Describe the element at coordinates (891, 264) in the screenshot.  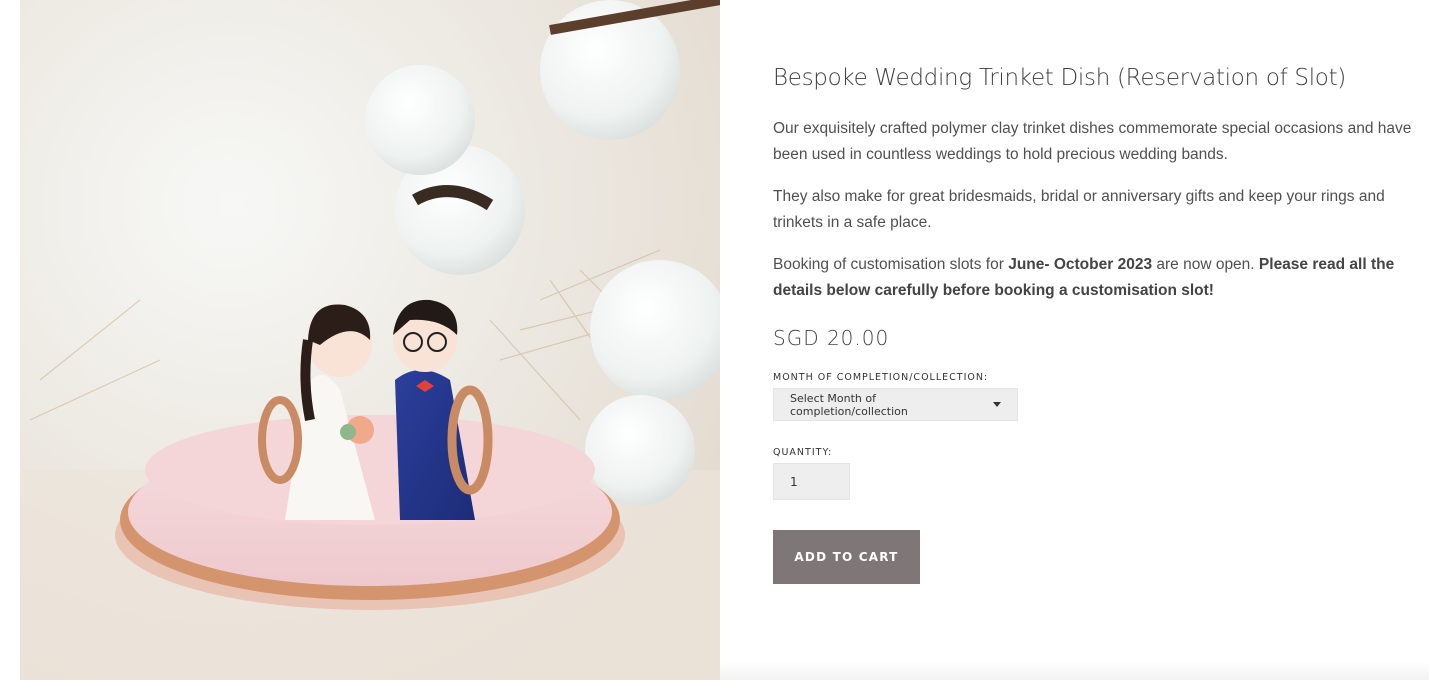
I see `booking-prefix: Booking of customisation slots for` at that location.